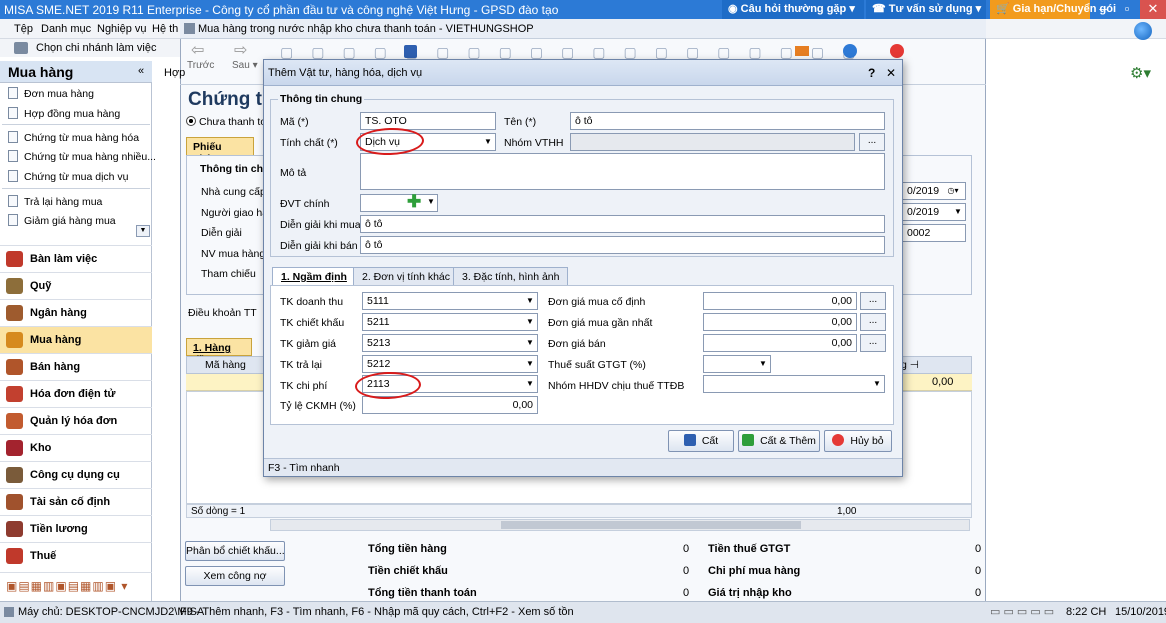 The image size is (1166, 623). I want to click on tab-default: 1. Ngầm định, so click(314, 276).